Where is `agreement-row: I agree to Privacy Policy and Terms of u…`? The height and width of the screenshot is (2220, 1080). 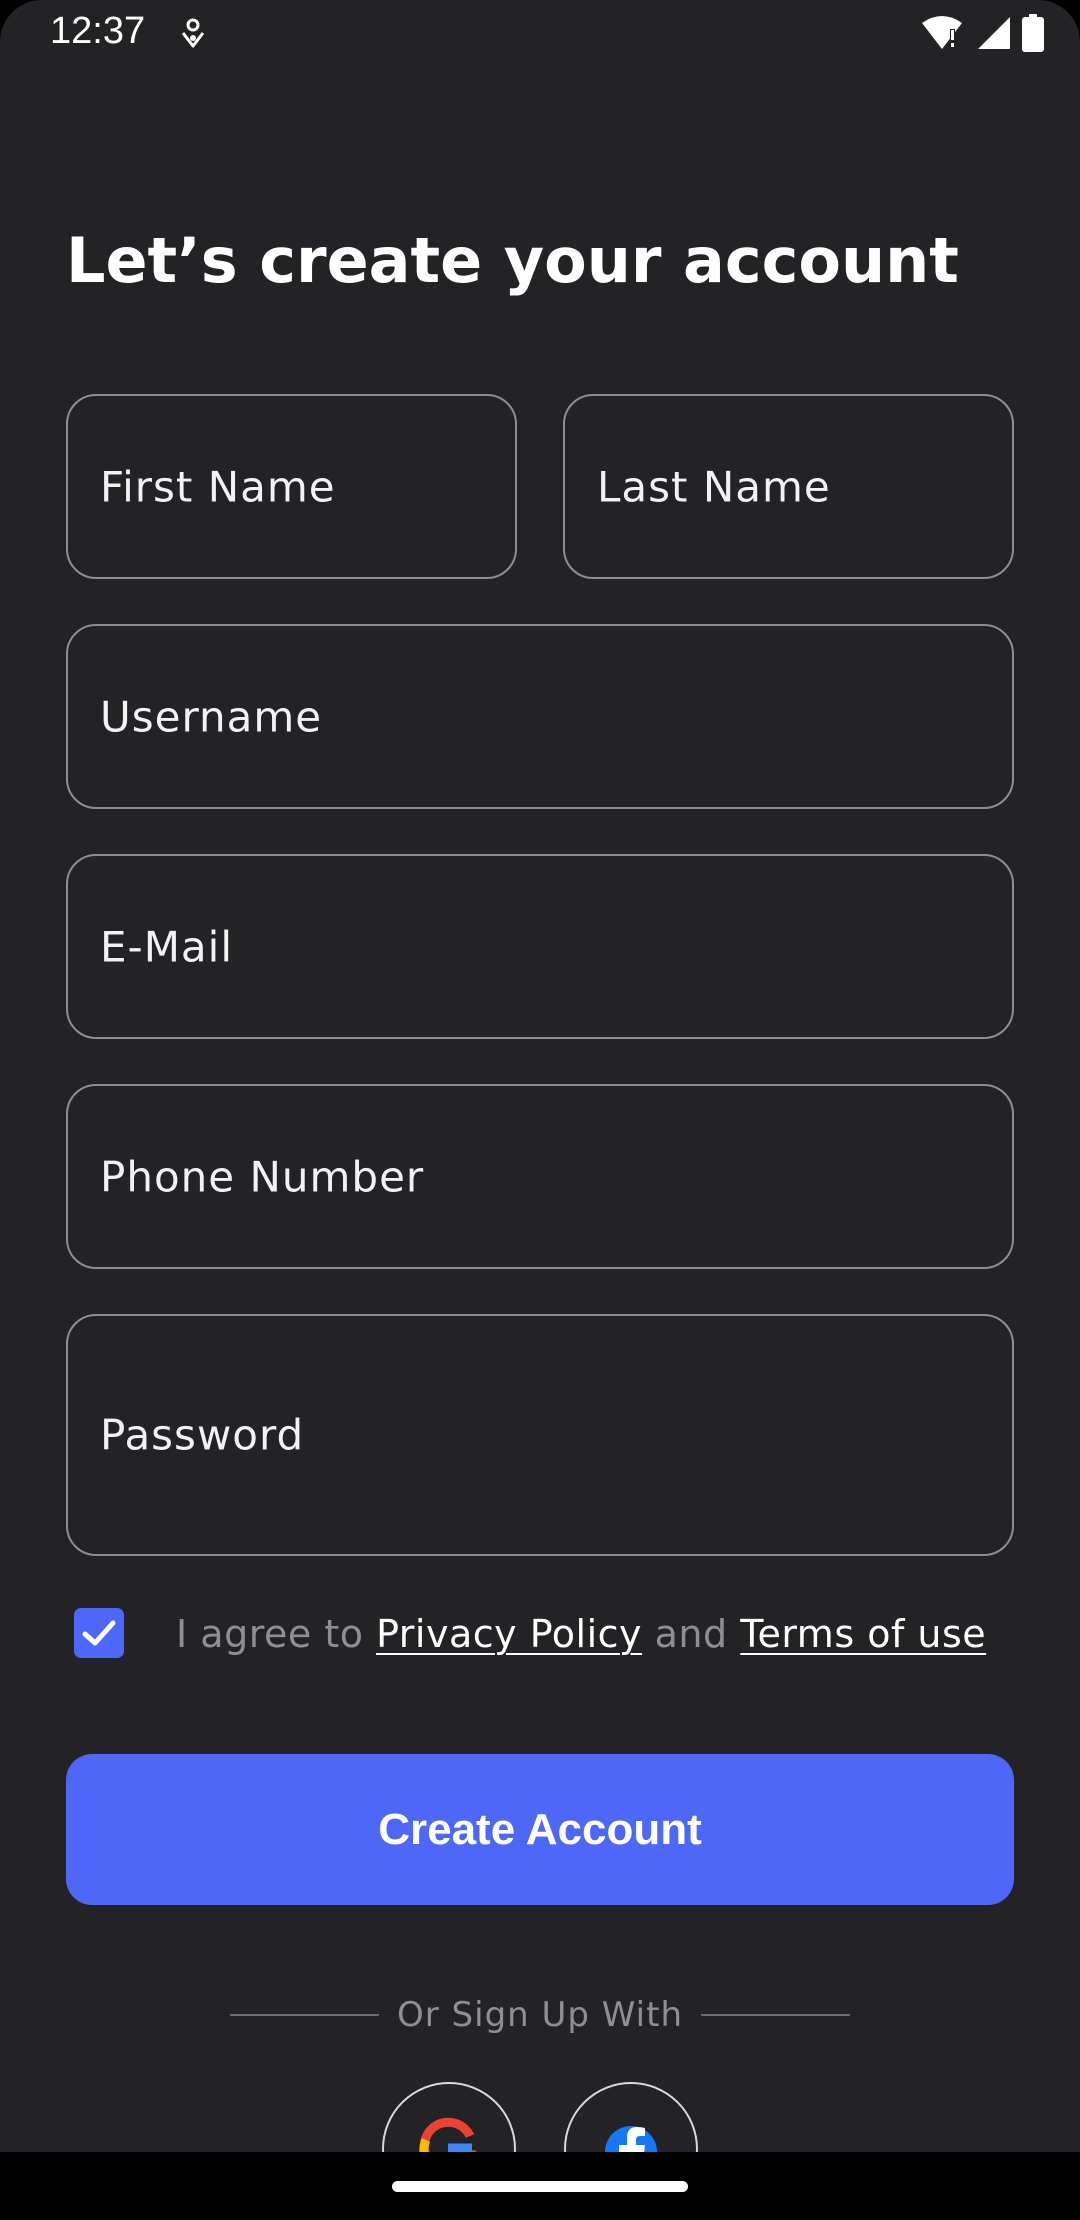
agreement-row: I agree to Privacy Policy and Terms of u… is located at coordinates (544, 1634).